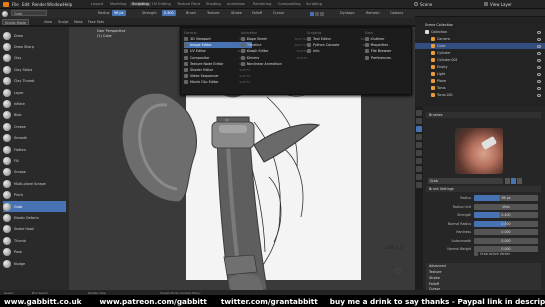 The height and width of the screenshot is (307, 545). I want to click on texture-menu: Texture, so click(213, 13).